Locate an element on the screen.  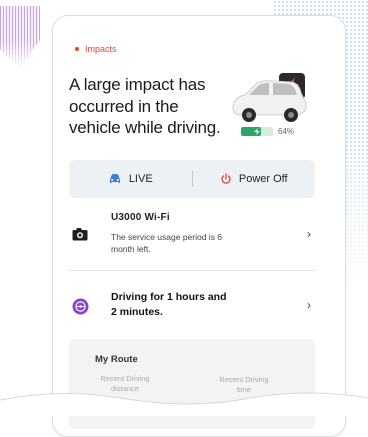
live-label: LIVE is located at coordinates (140, 179).